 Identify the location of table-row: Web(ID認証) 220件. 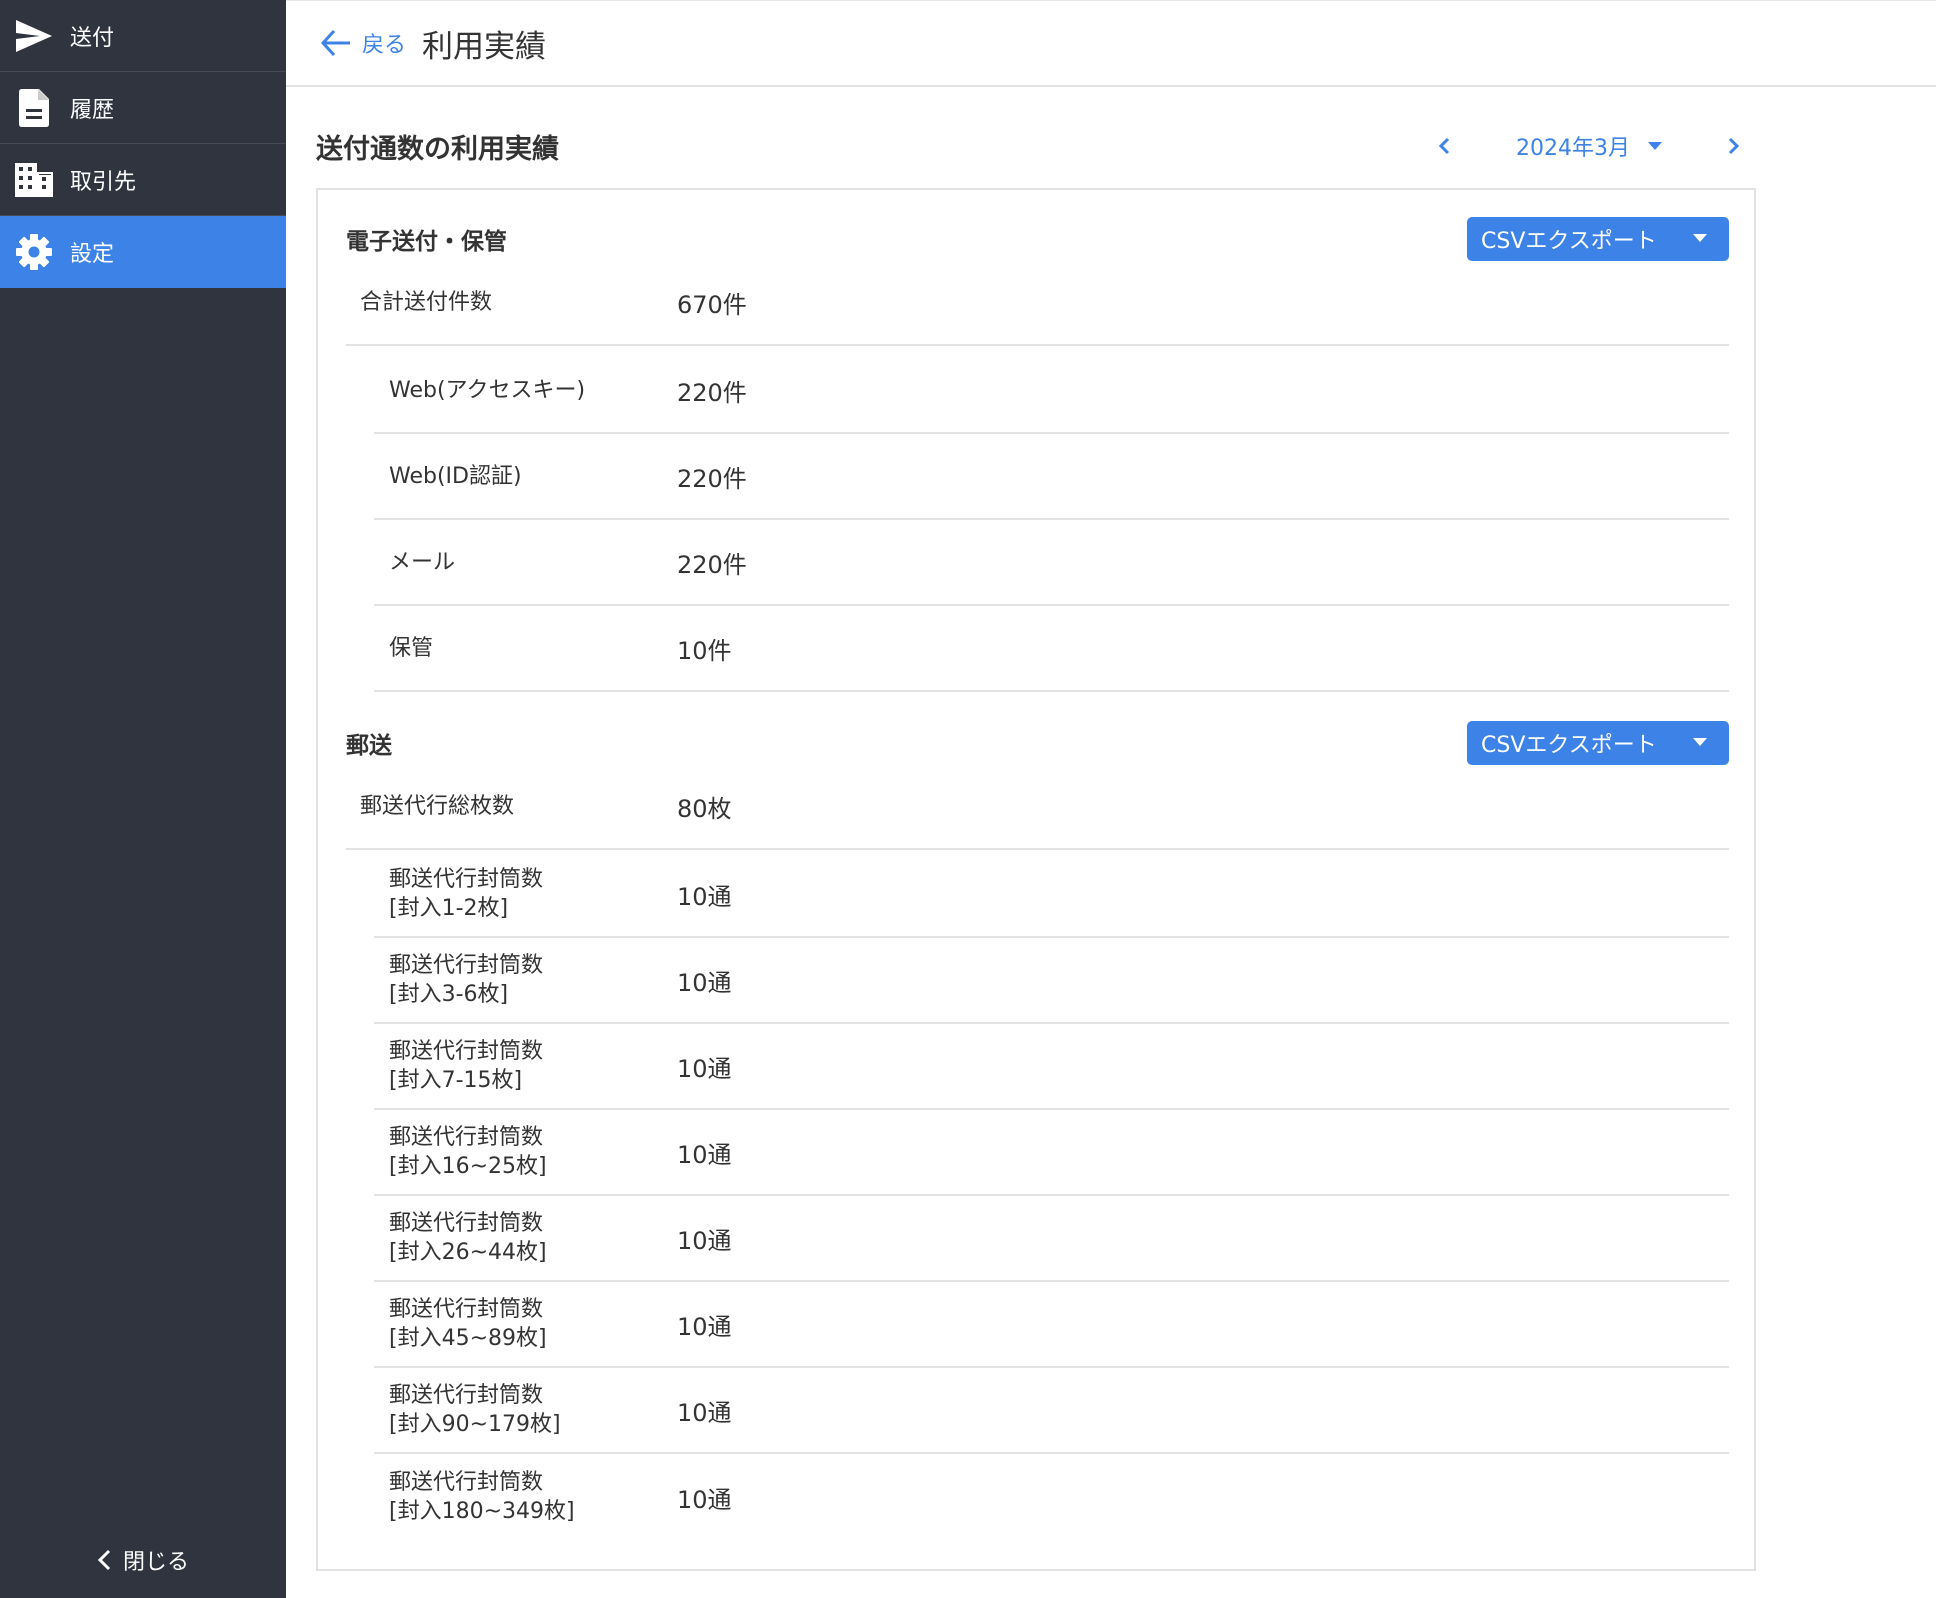
(1051, 477).